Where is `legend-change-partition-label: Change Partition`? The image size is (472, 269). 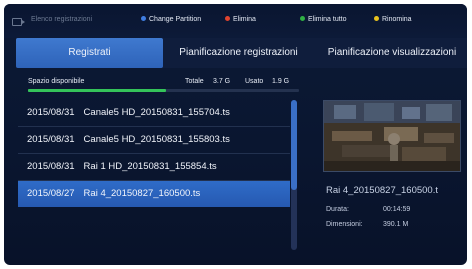
legend-change-partition-label: Change Partition is located at coordinates (175, 19).